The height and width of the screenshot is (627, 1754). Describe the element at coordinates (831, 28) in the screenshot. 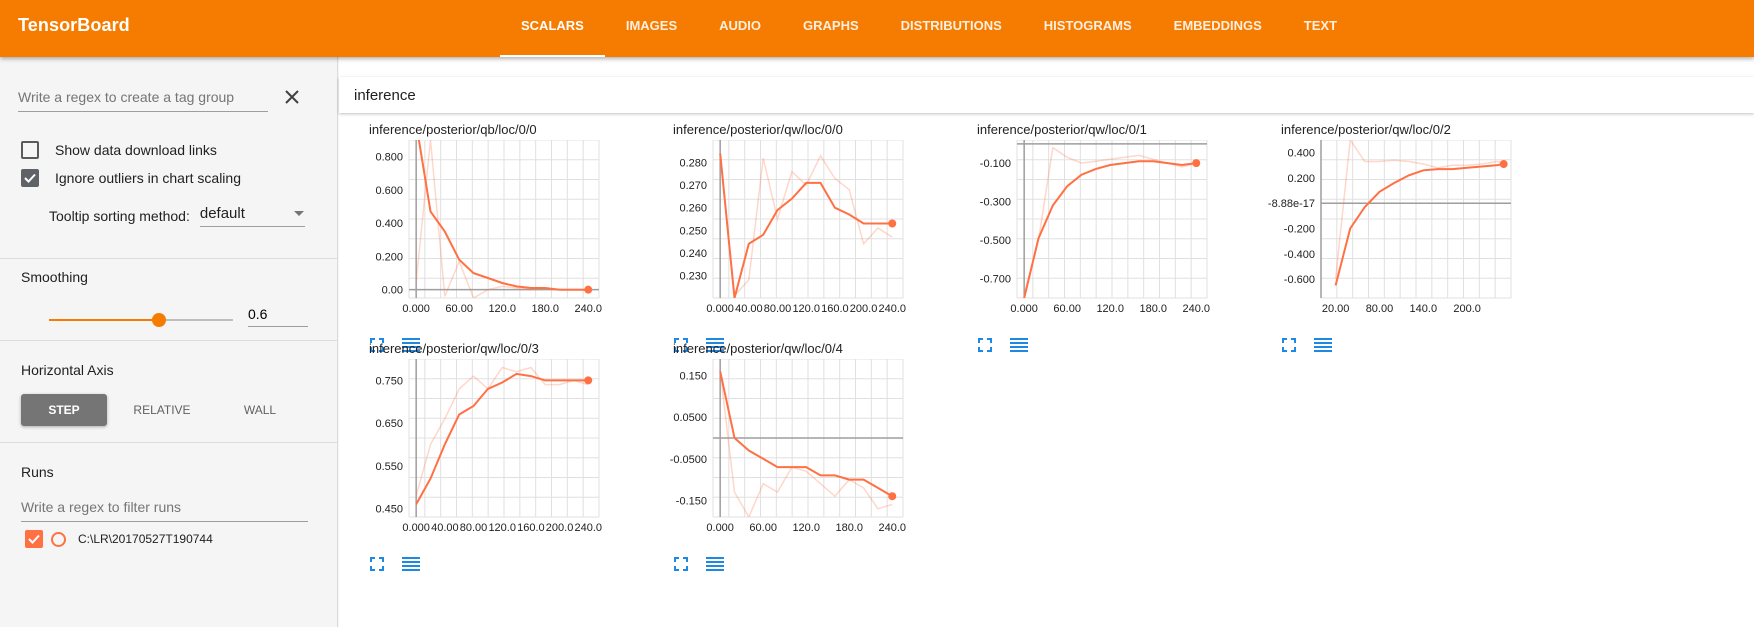

I see `tab-graphs: GRAPHS` at that location.